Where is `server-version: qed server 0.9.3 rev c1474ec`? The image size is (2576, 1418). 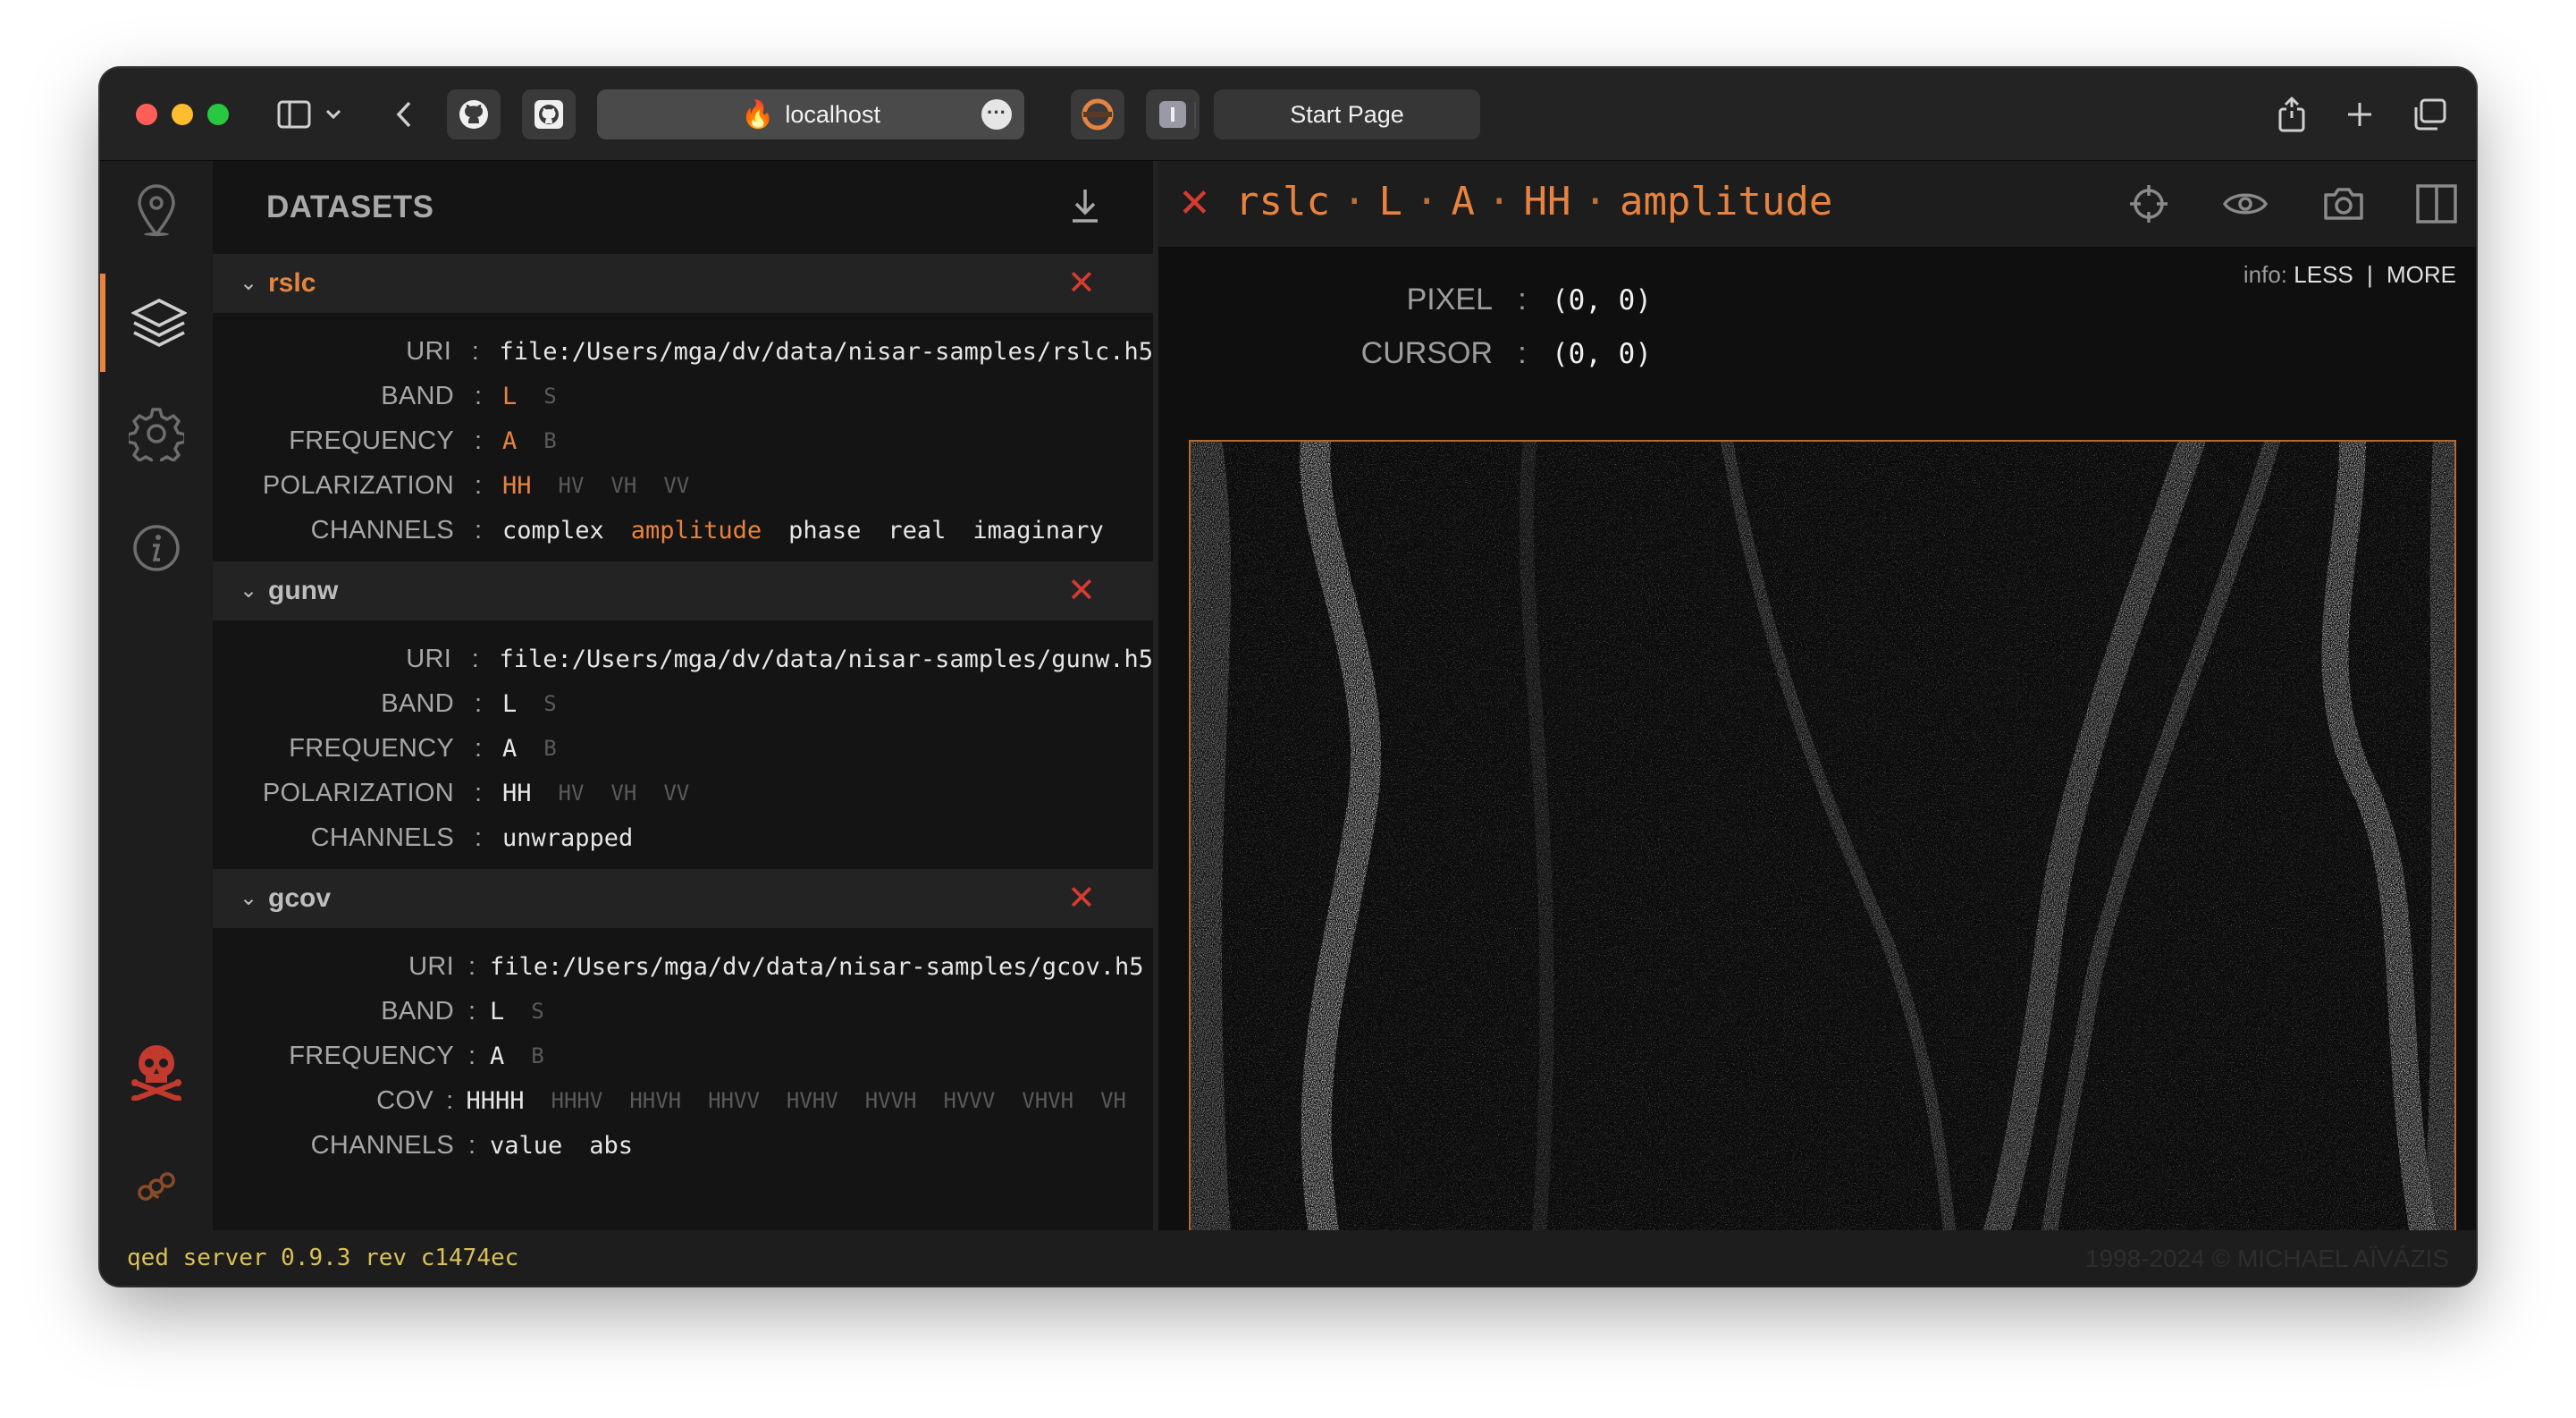
server-version: qed server 0.9.3 rev c1474ec is located at coordinates (323, 1258).